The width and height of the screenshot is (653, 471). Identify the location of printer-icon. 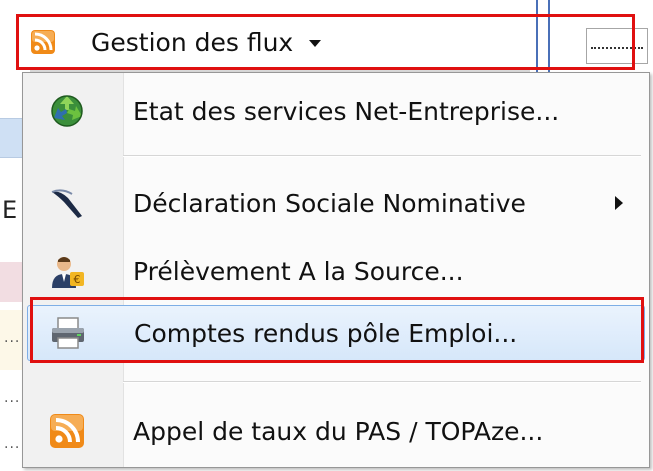
(68, 333).